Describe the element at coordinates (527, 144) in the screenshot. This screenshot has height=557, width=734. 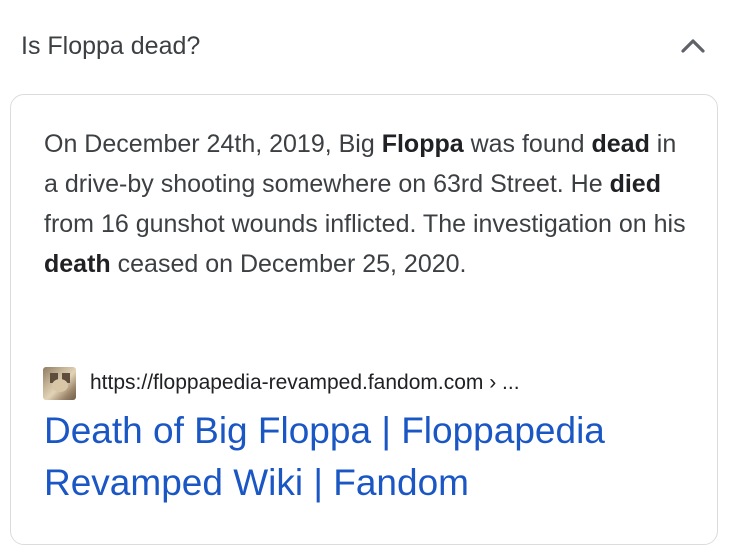
I see `snippet-text: was found` at that location.